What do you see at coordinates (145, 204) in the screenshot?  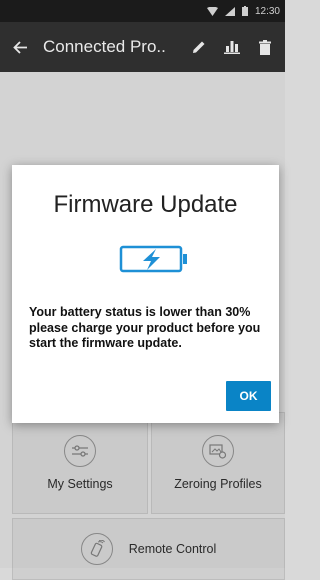 I see `dialog-title: Firmware Update` at bounding box center [145, 204].